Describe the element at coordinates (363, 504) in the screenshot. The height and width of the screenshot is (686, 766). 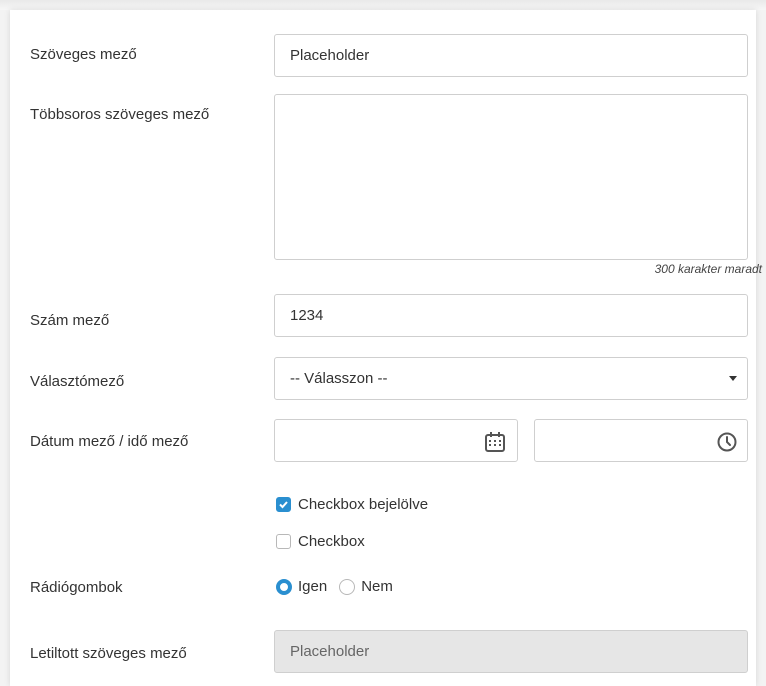
I see `checkbox-checked-label: Checkbox bejelölve` at that location.